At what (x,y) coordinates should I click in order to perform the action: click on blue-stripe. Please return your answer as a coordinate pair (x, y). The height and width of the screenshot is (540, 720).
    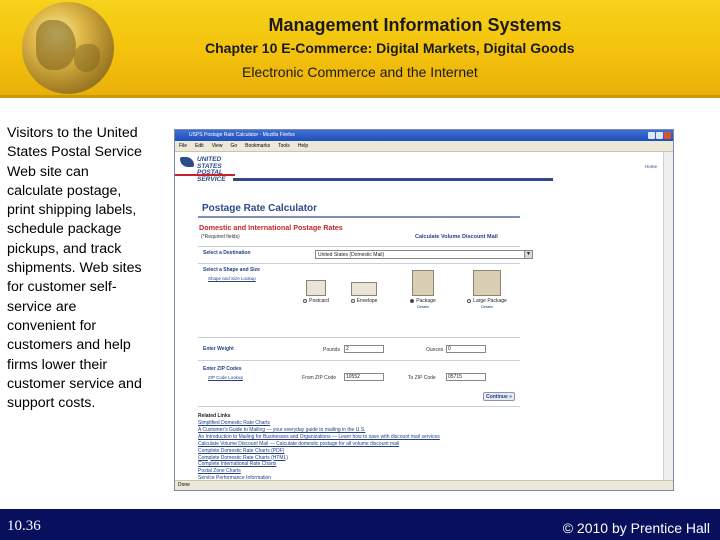
    Looking at the image, I should click on (393, 179).